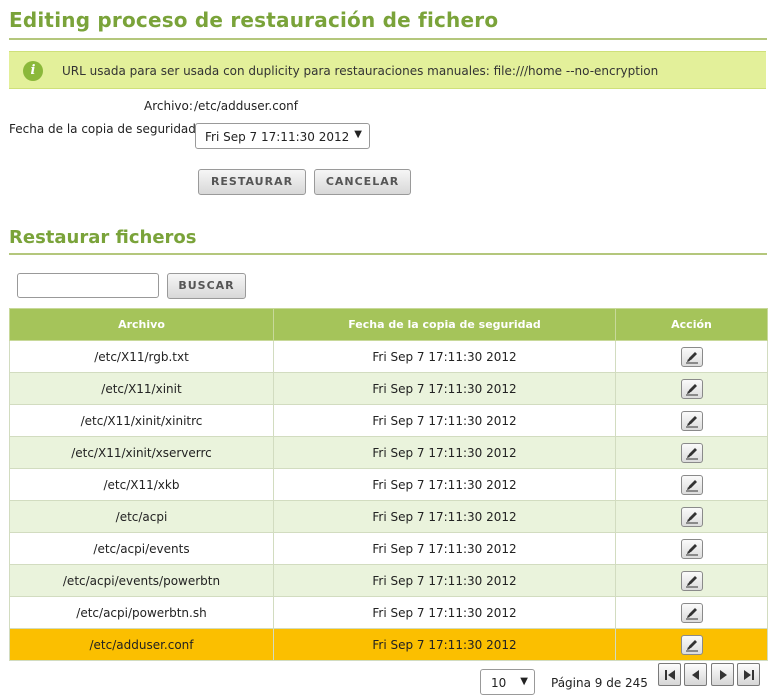  Describe the element at coordinates (206, 286) in the screenshot. I see `search-button: BUSCAR` at that location.